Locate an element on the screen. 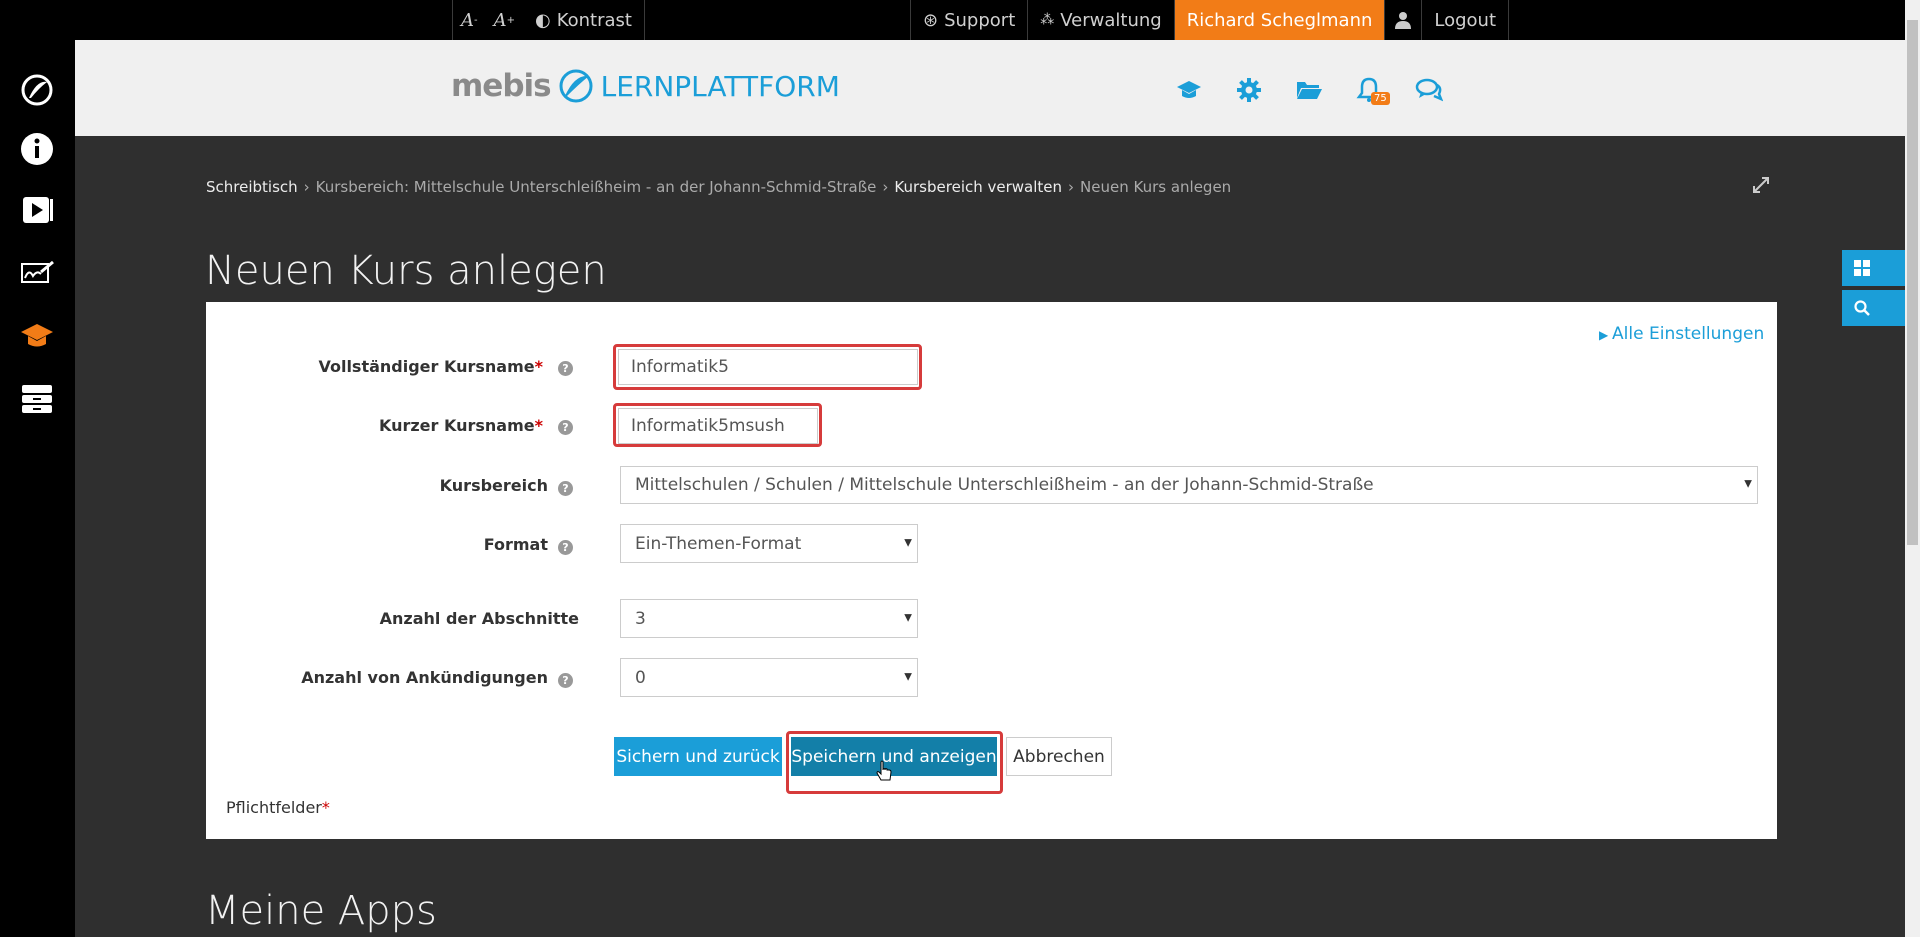 The image size is (1920, 937). search-tab is located at coordinates (1873, 308).